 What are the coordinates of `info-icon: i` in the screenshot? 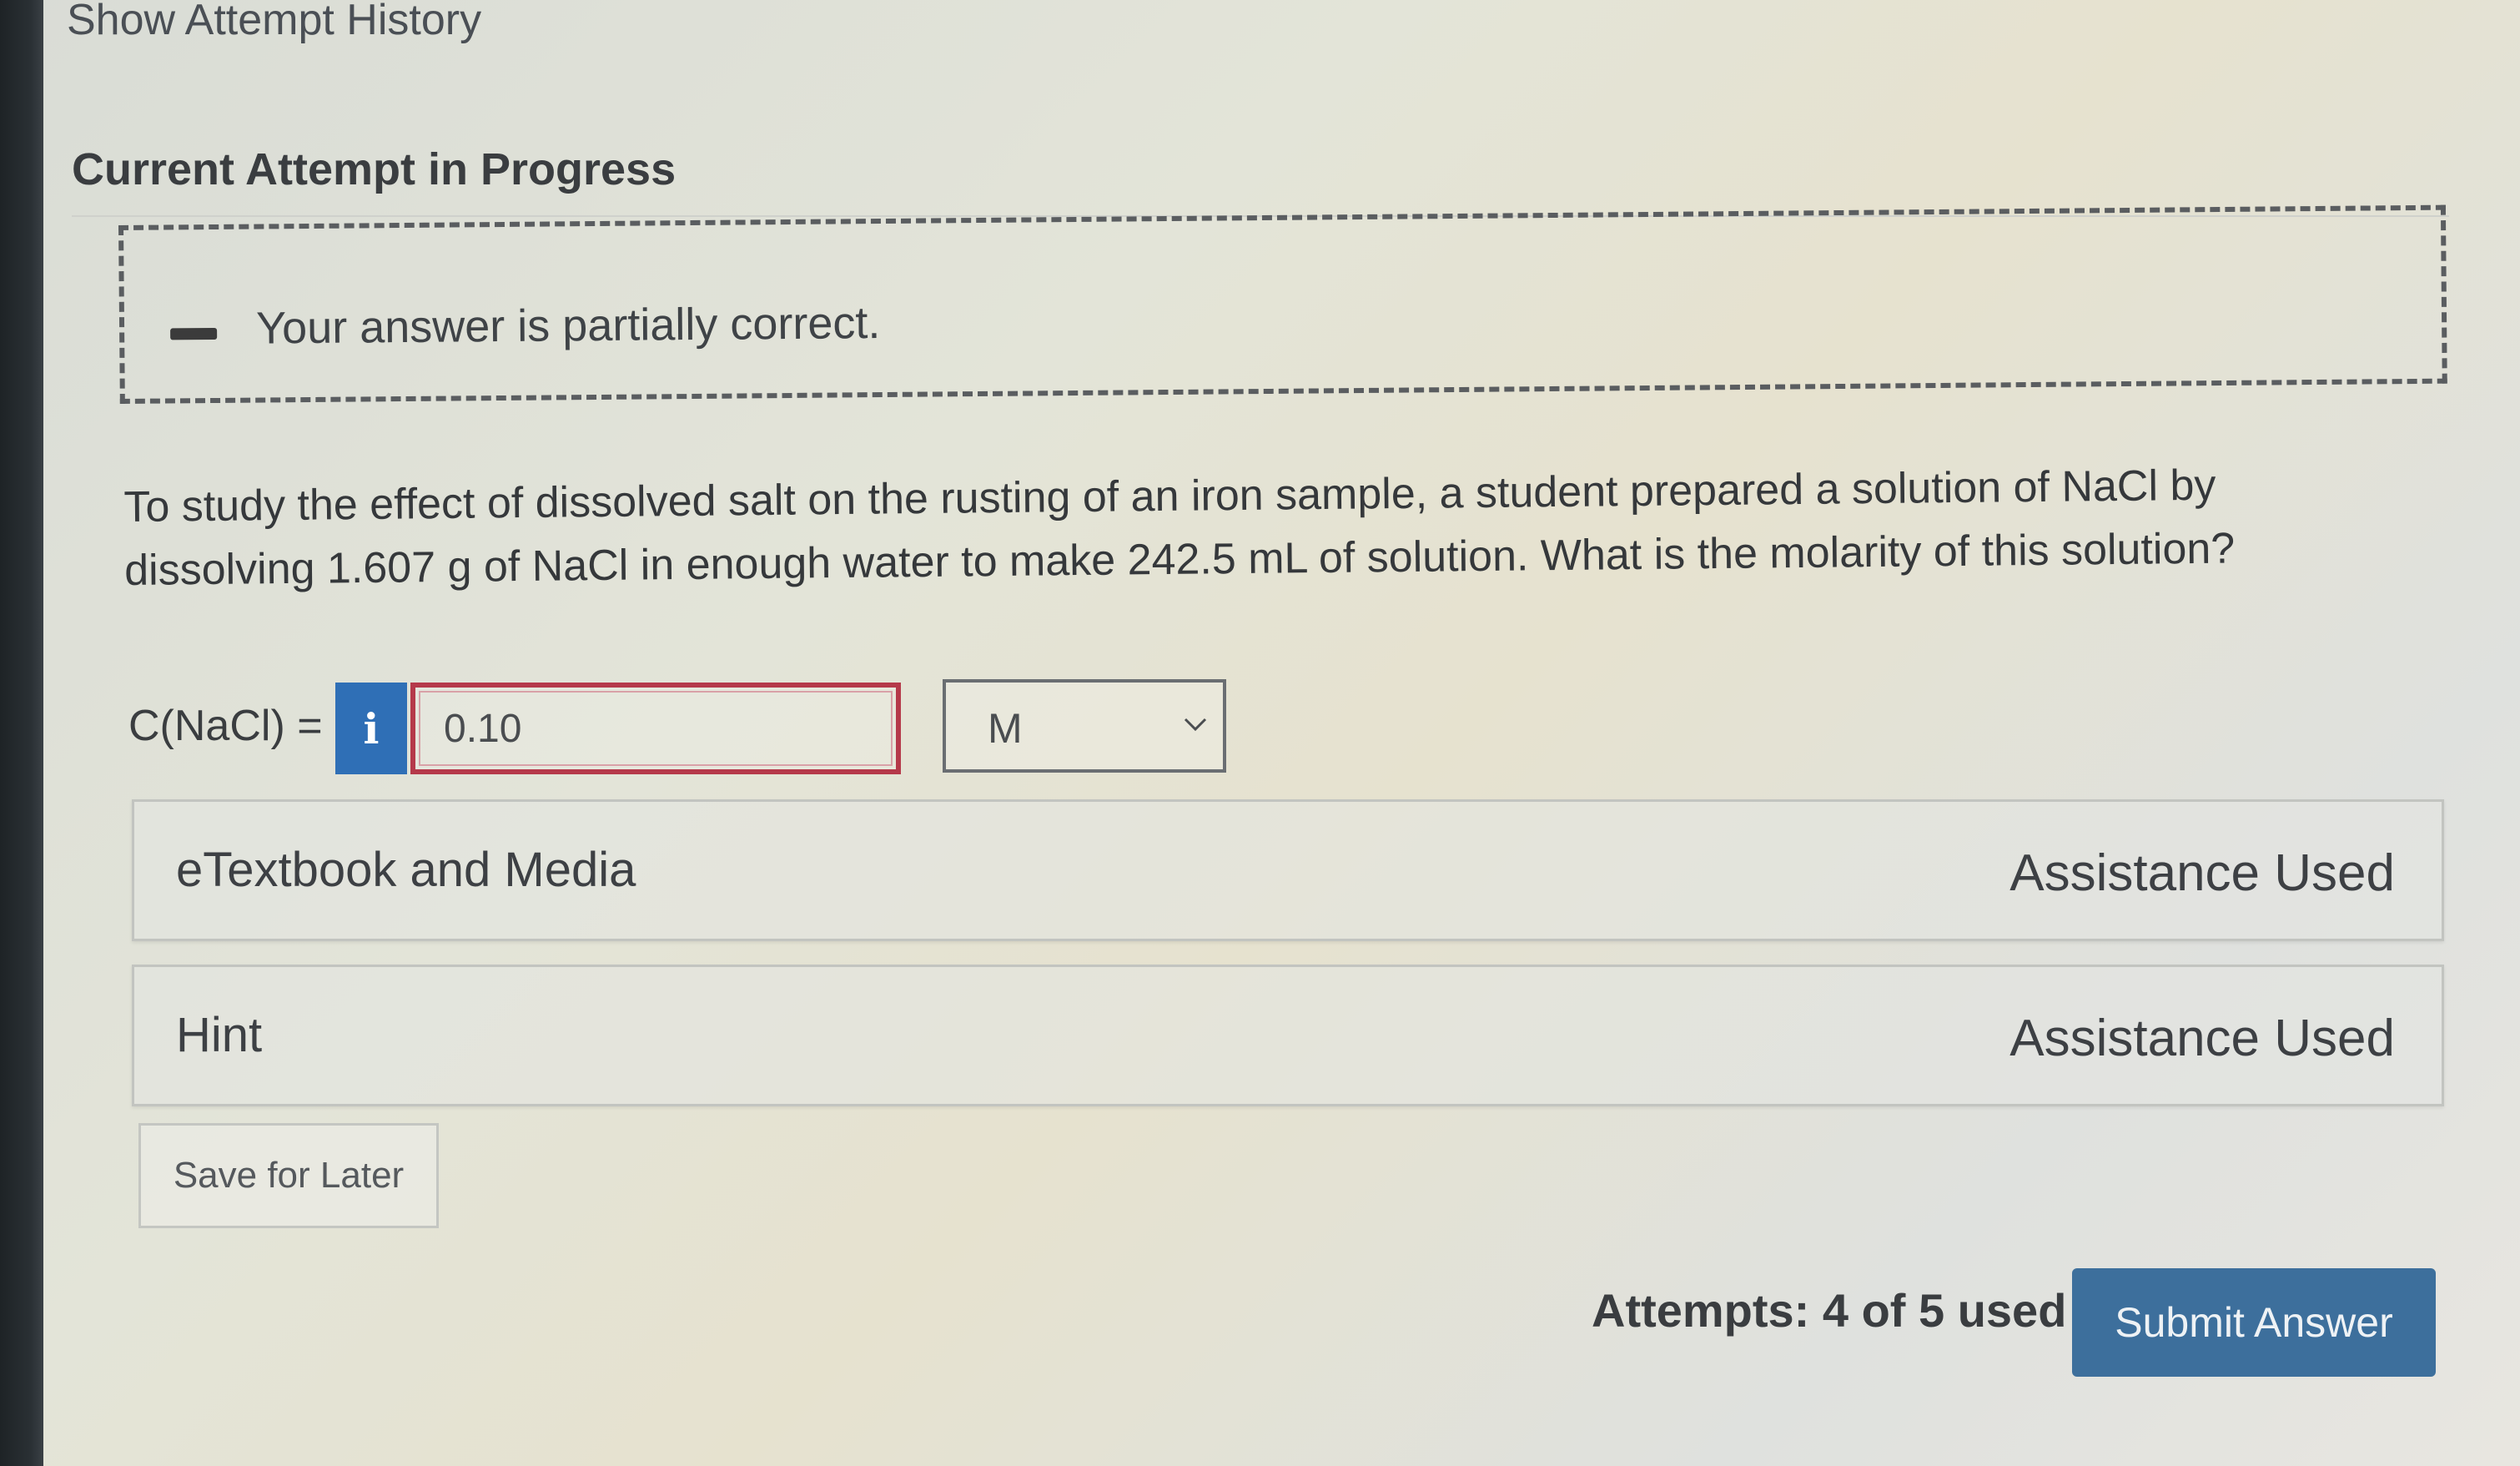 It's located at (371, 728).